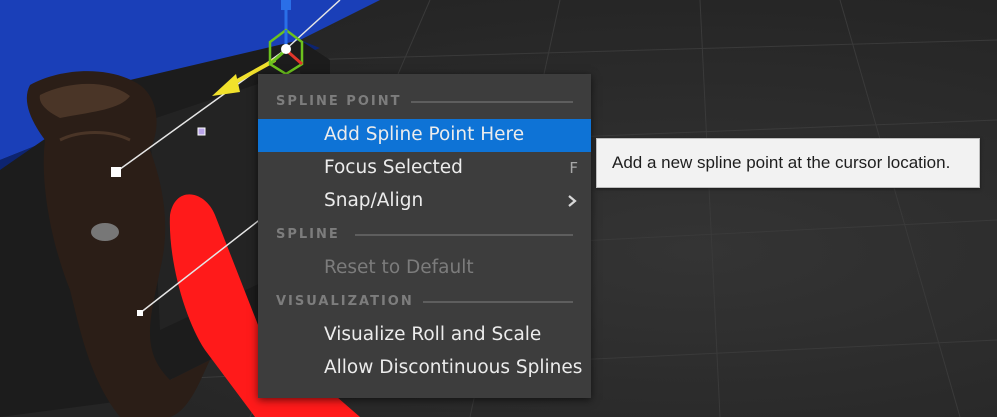 The width and height of the screenshot is (997, 417). I want to click on menu-item-add-spline-point-here: Add Spline Point Here, so click(424, 135).